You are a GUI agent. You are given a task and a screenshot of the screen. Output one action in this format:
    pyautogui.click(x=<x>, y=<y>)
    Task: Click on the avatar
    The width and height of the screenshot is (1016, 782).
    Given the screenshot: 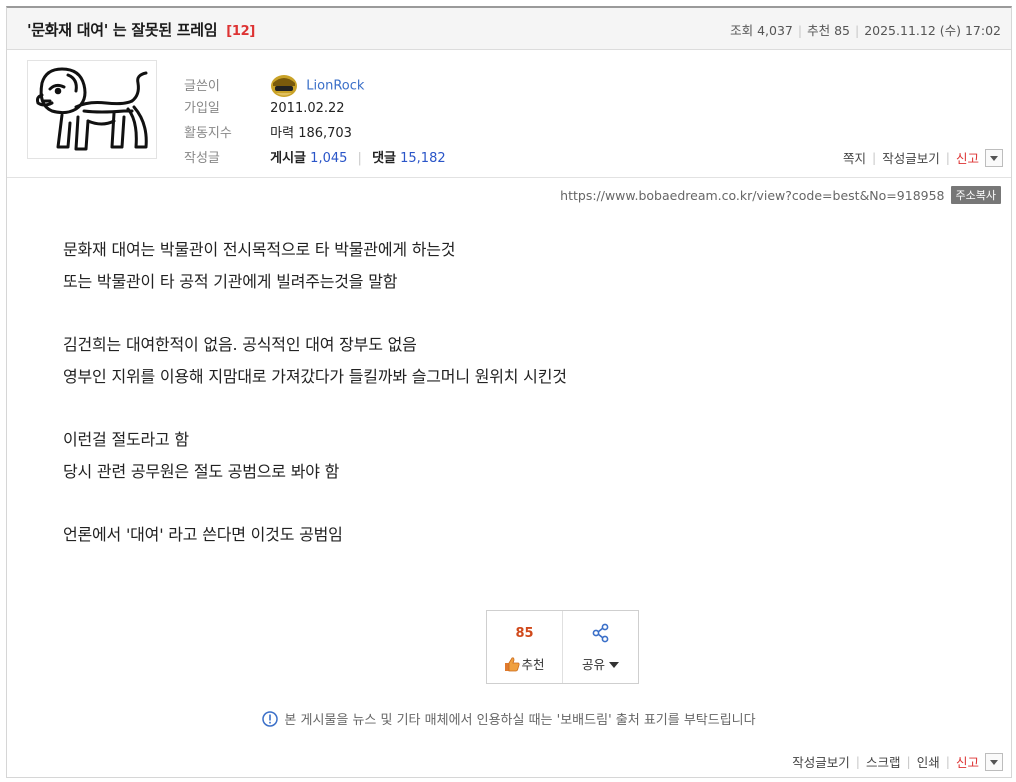 What is the action you would take?
    pyautogui.click(x=92, y=109)
    